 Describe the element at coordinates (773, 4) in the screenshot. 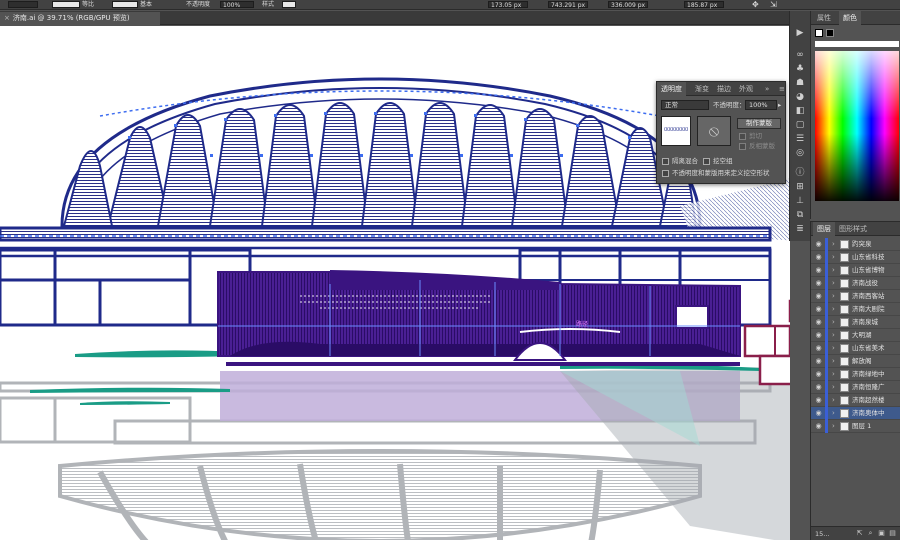

I see `arrange-icon: ⇲` at that location.